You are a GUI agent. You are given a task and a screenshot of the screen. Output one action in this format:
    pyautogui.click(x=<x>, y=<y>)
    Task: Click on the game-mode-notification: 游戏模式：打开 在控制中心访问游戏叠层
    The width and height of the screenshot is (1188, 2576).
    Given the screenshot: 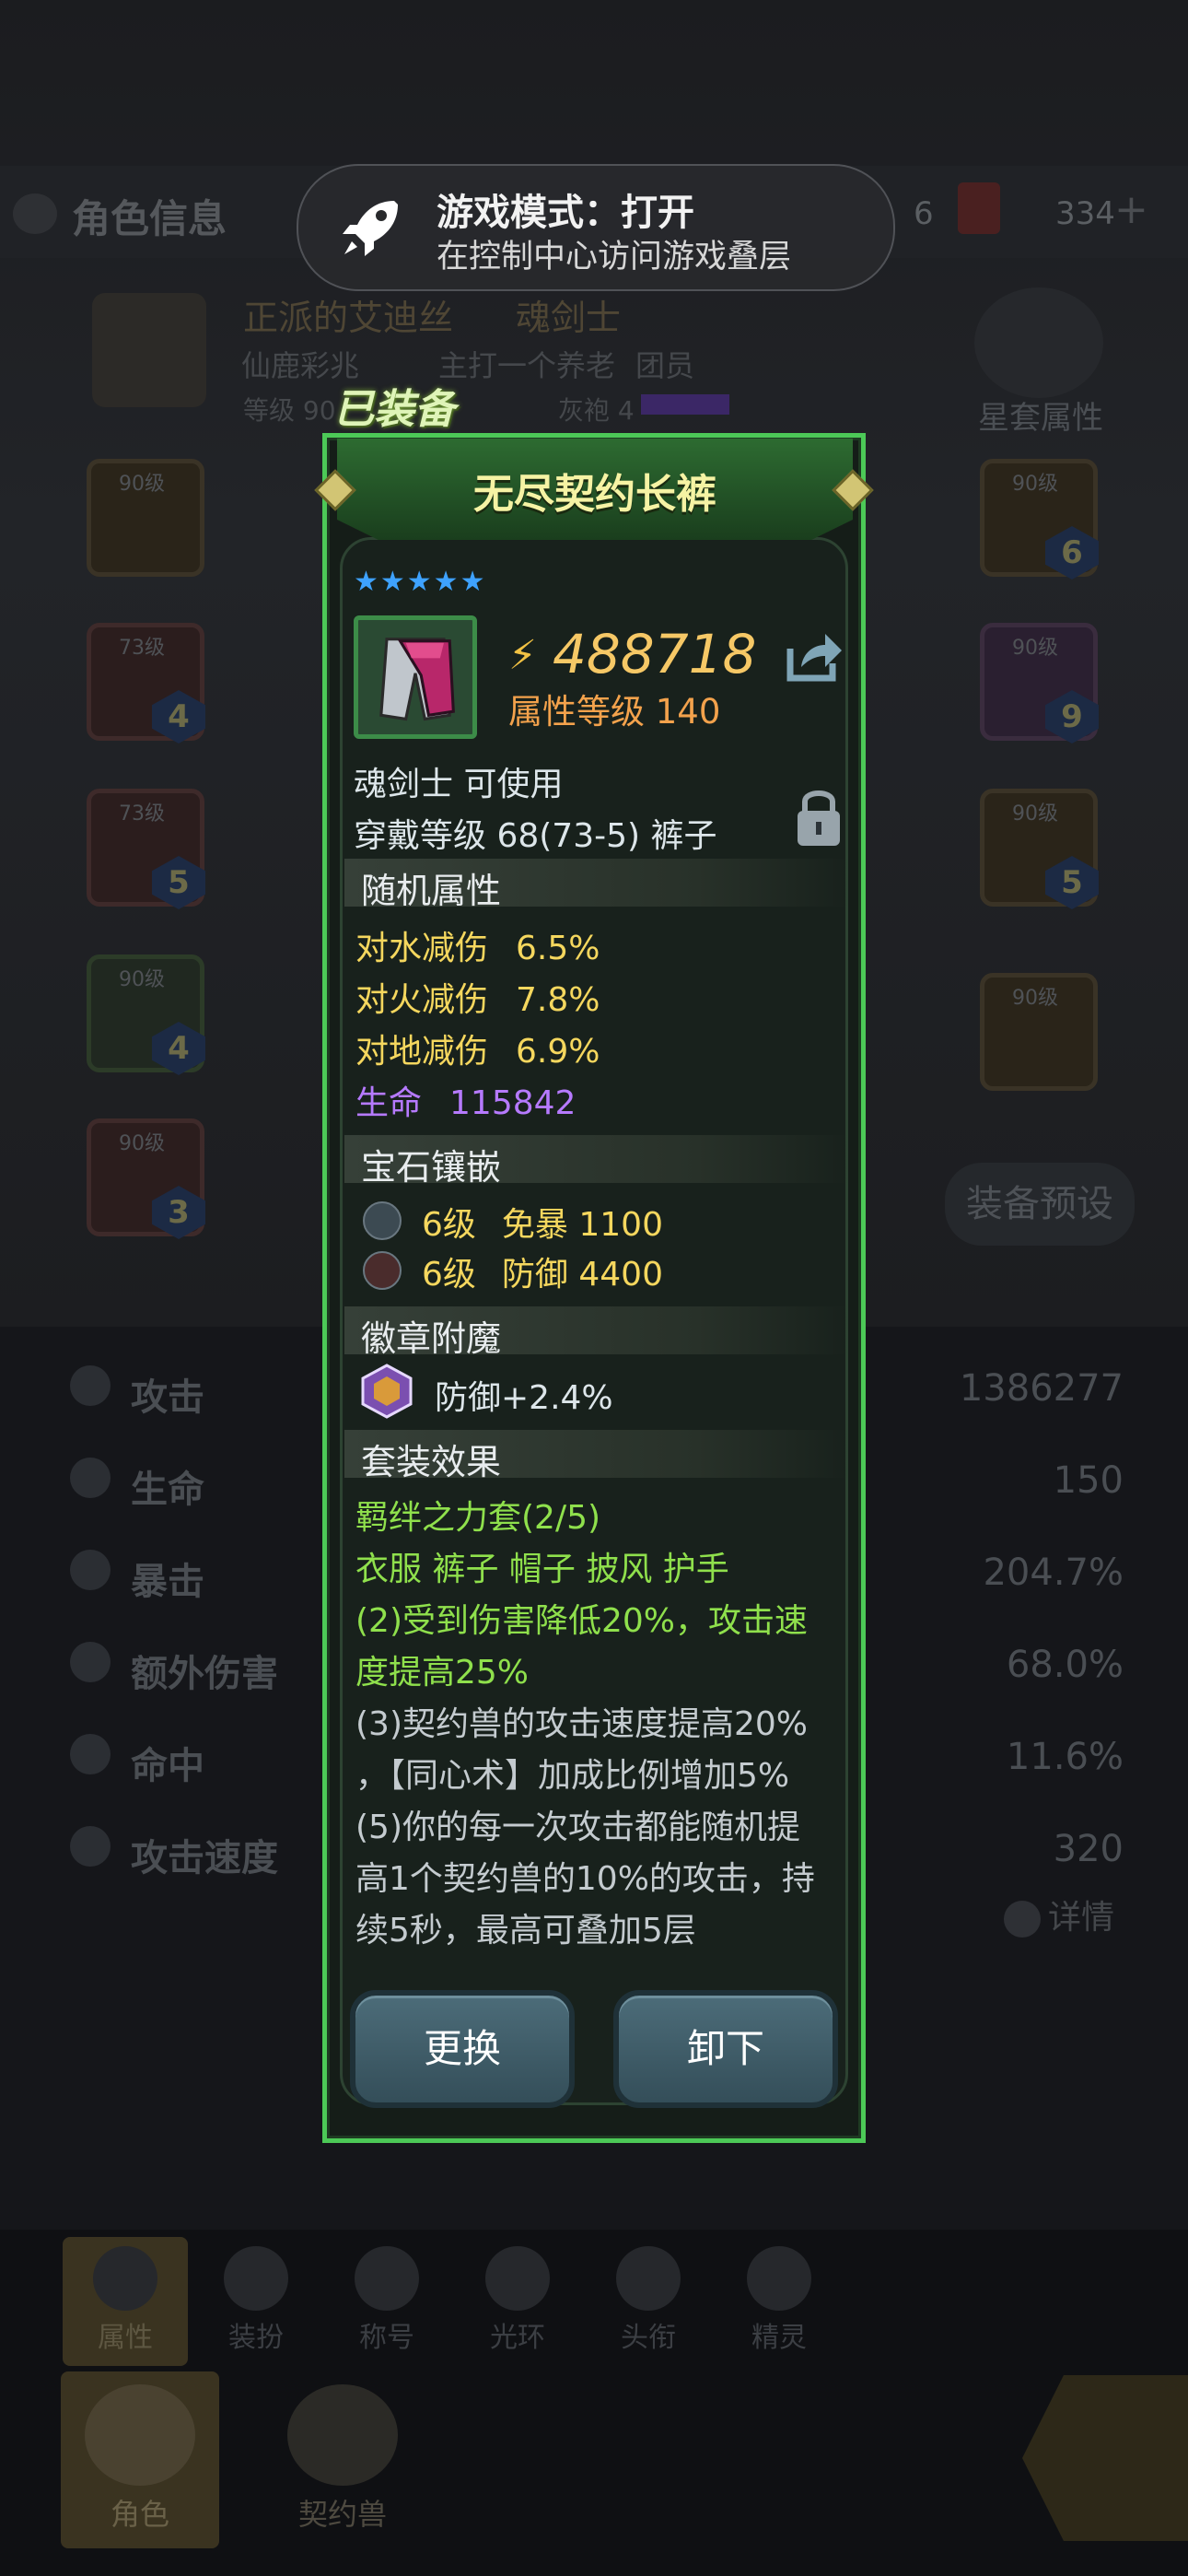 What is the action you would take?
    pyautogui.click(x=596, y=227)
    